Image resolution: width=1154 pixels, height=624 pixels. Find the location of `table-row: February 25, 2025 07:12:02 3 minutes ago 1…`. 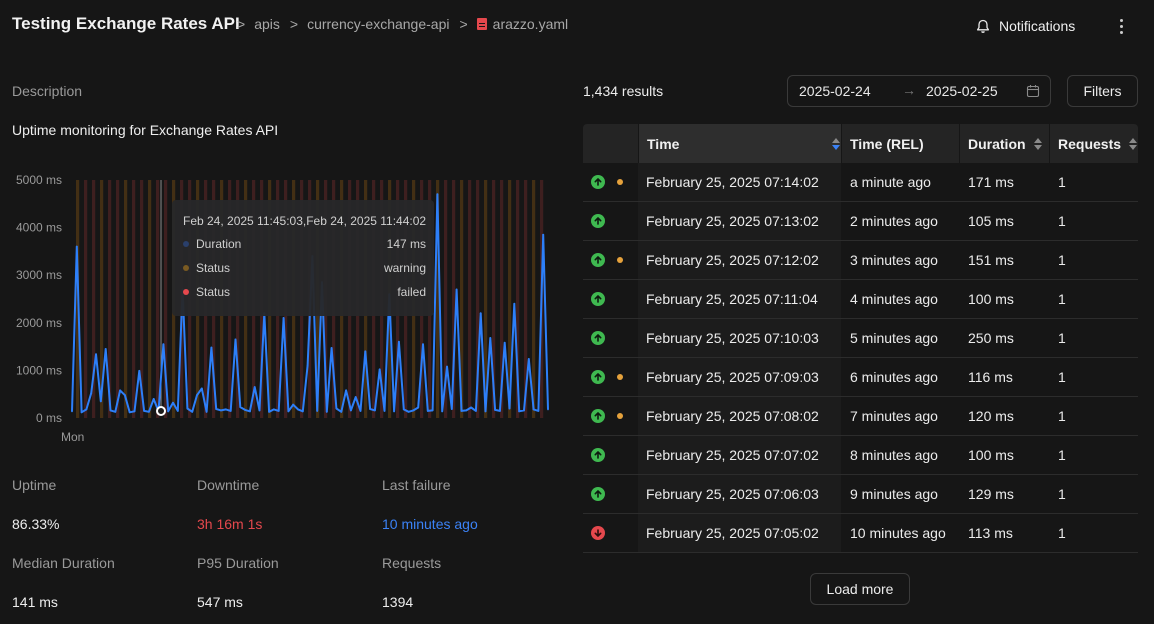

table-row: February 25, 2025 07:12:02 3 minutes ago 1… is located at coordinates (860, 260).